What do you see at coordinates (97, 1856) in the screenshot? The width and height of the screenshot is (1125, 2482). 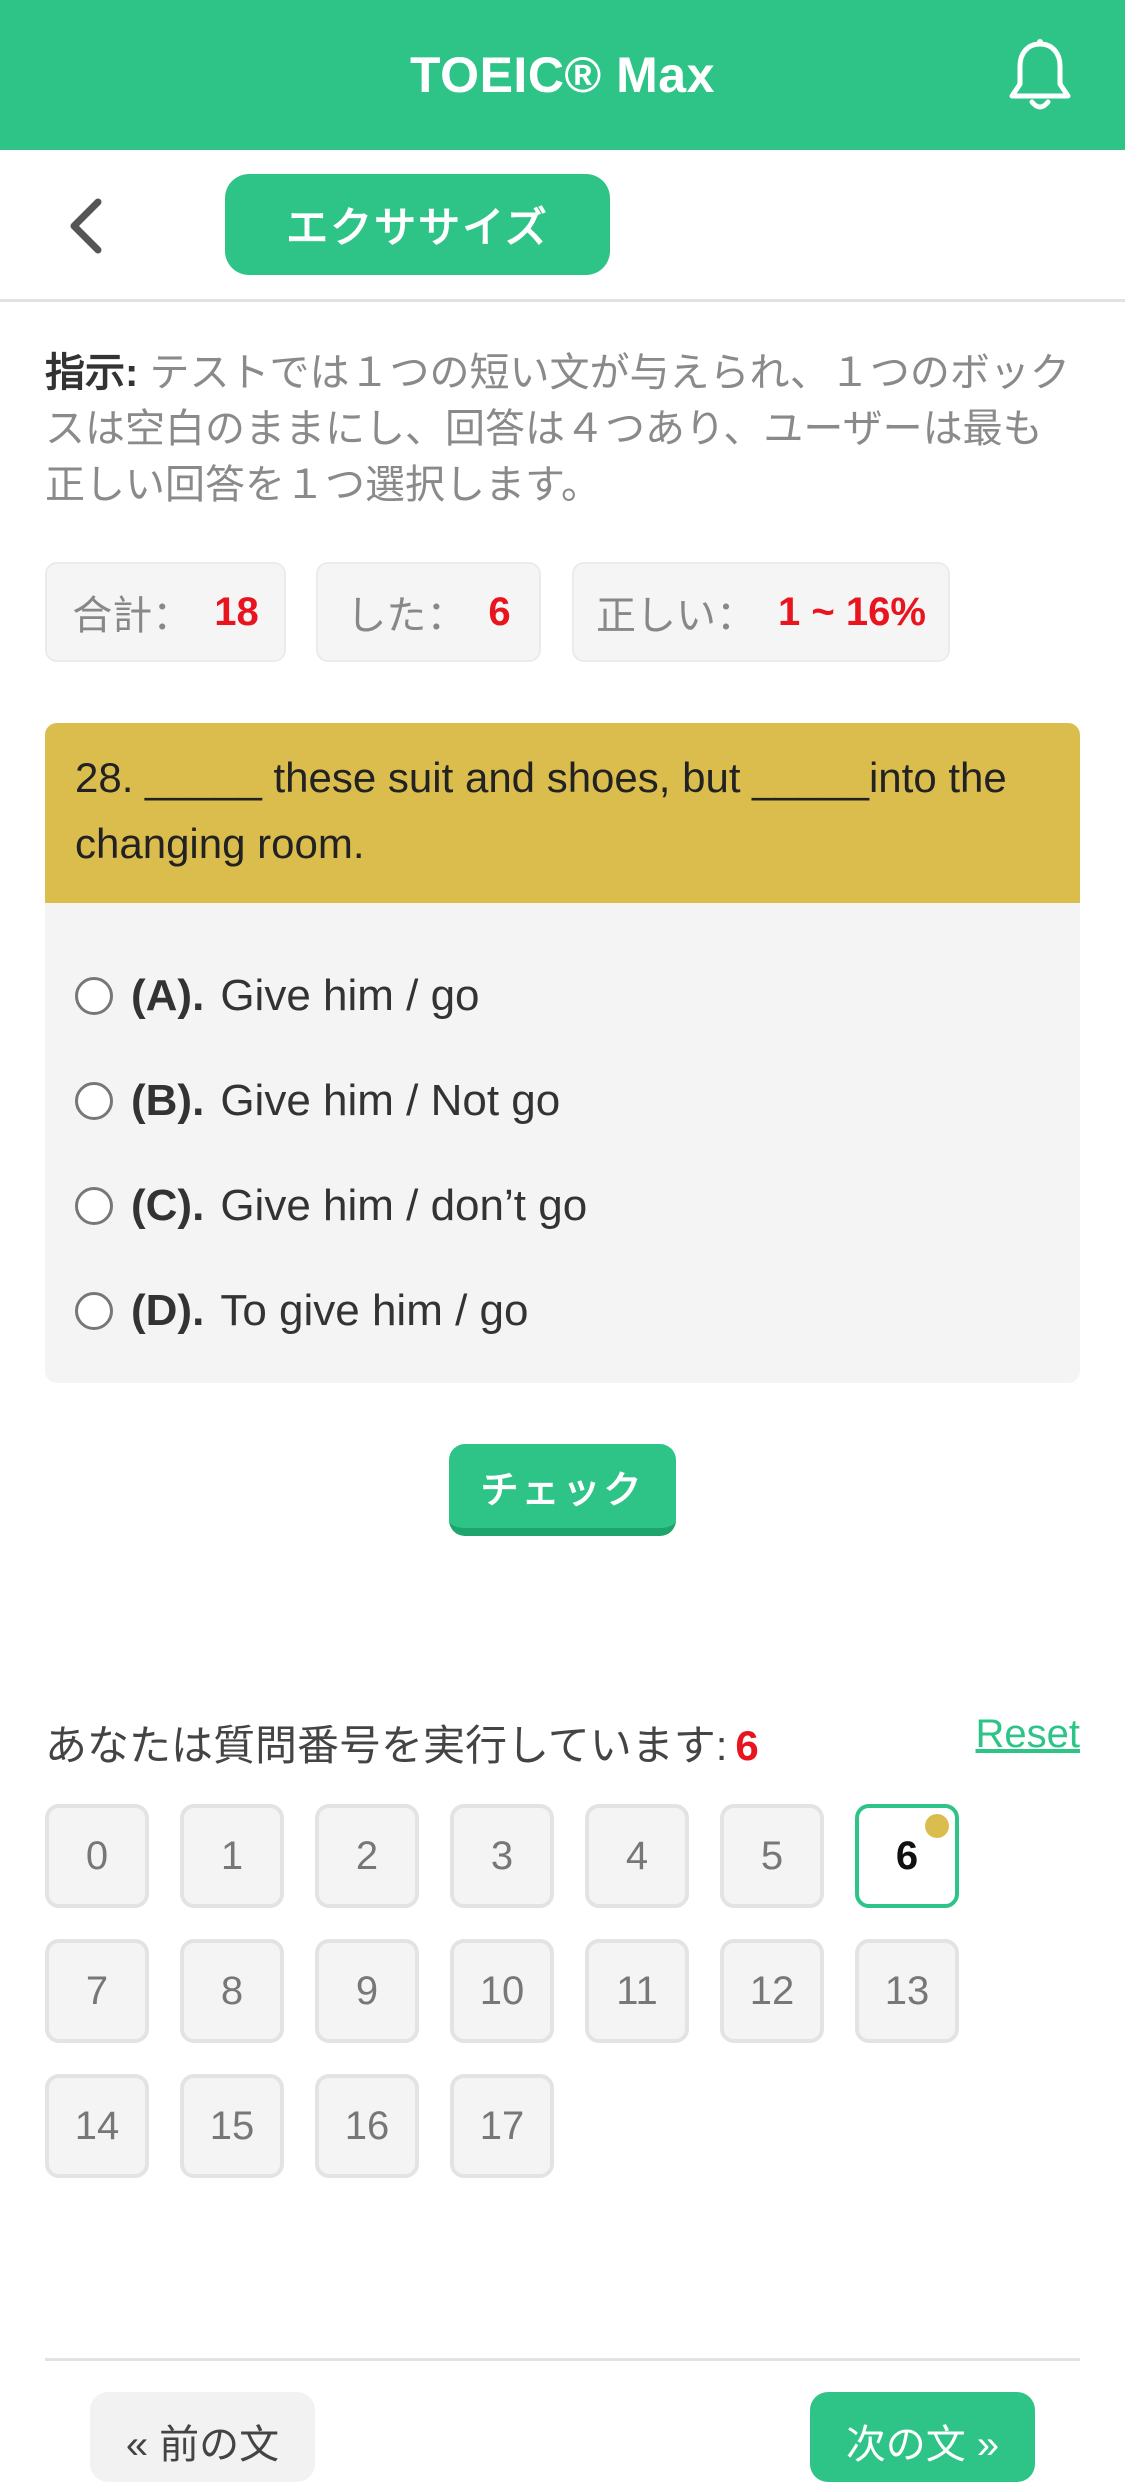 I see `question-number-button: 0` at bounding box center [97, 1856].